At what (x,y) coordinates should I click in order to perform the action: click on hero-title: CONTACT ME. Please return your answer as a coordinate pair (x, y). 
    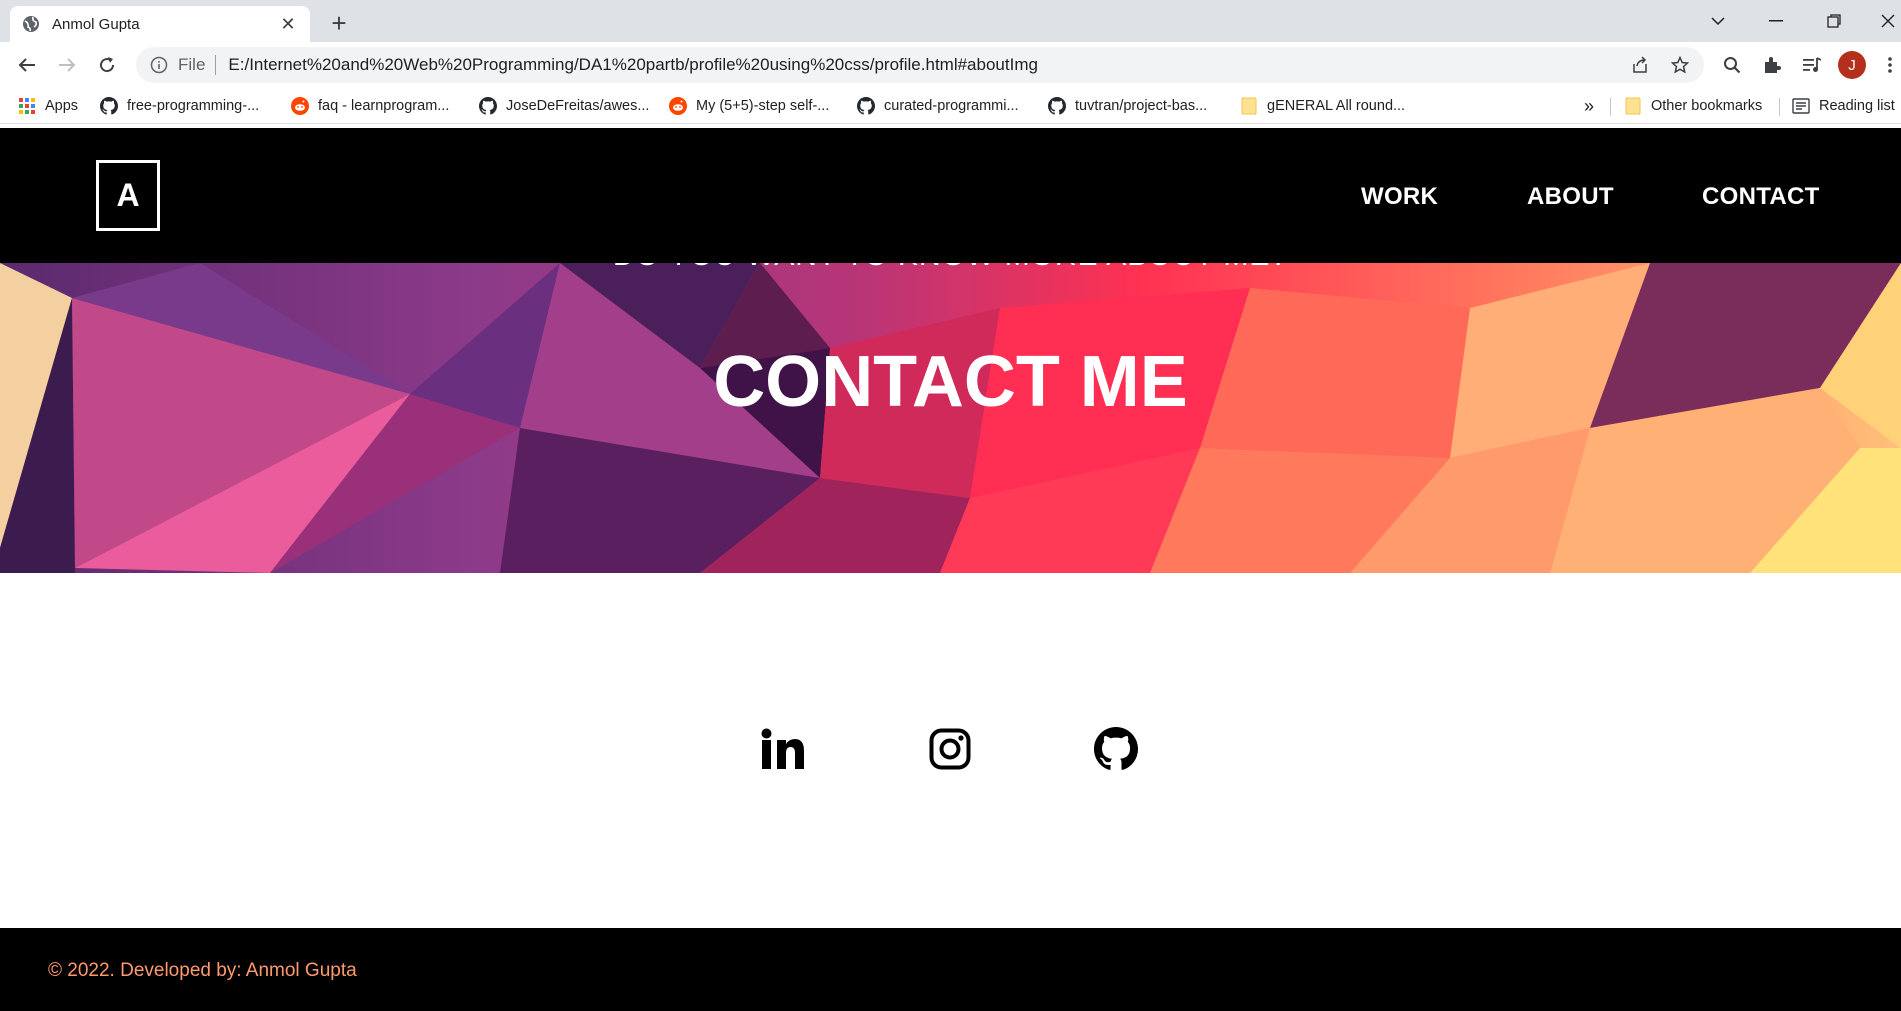
    Looking at the image, I should click on (950, 382).